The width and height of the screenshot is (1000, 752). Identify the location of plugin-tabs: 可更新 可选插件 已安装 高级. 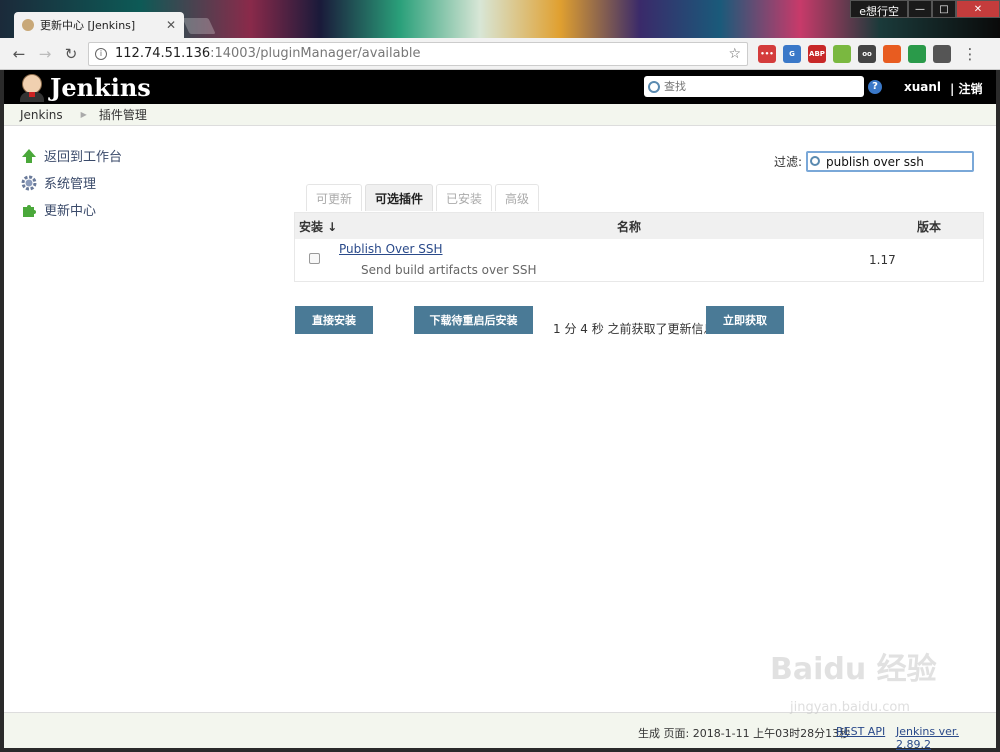
(423, 197).